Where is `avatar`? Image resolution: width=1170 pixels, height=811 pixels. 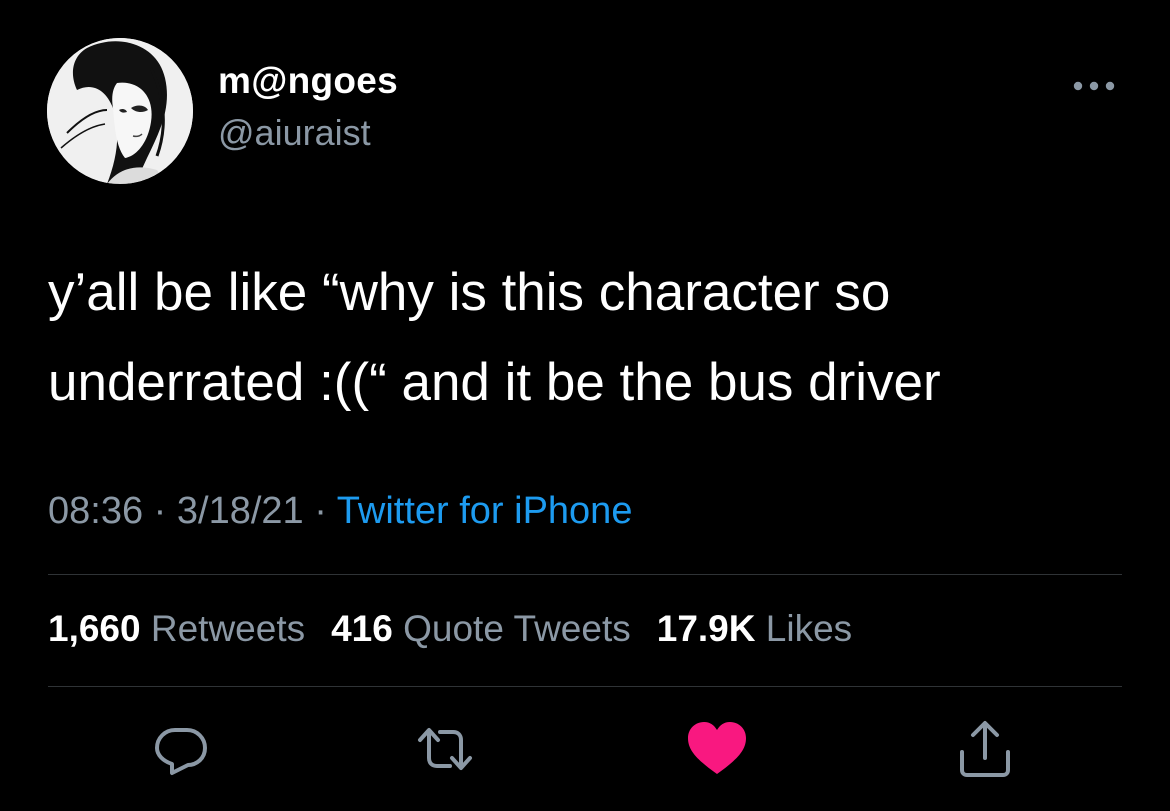
avatar is located at coordinates (120, 111).